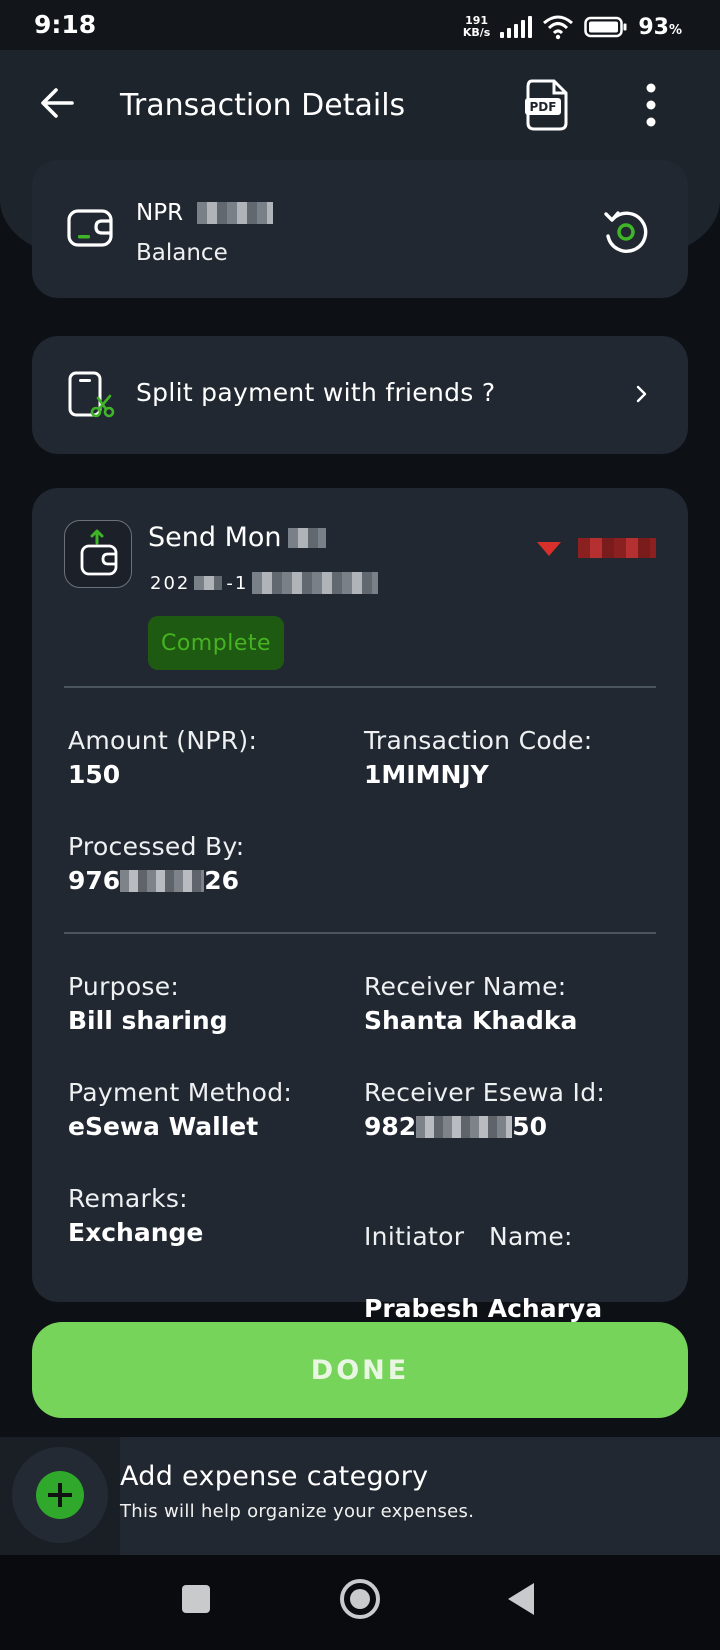  I want to click on remarks-field: Remarks: Exchange, so click(213, 1216).